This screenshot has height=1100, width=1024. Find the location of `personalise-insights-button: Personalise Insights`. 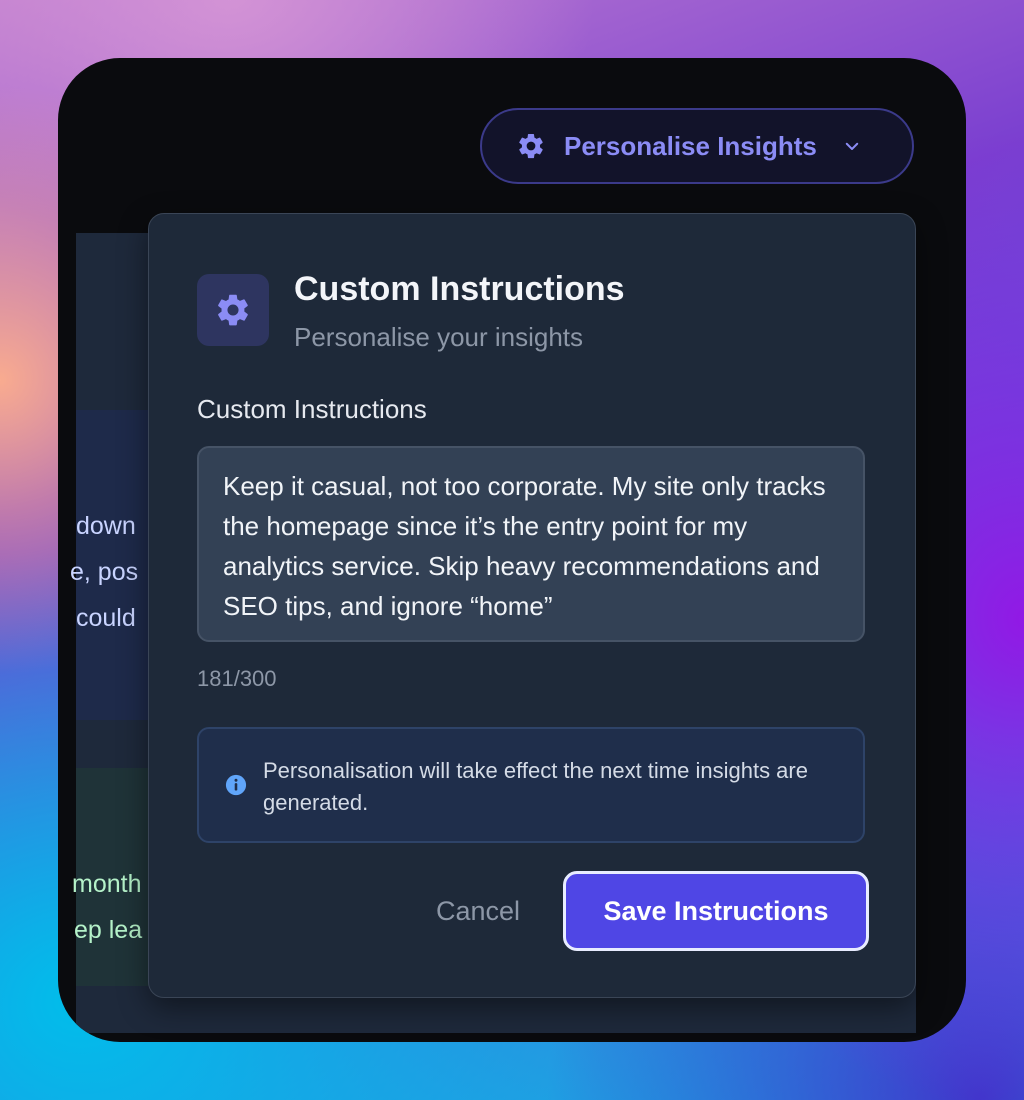

personalise-insights-button: Personalise Insights is located at coordinates (697, 146).